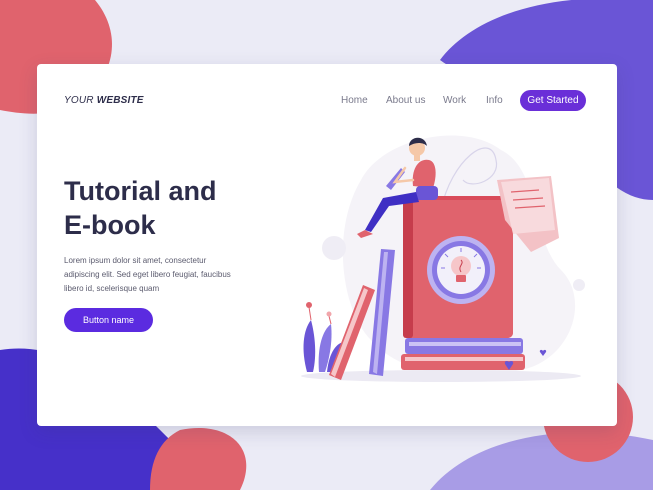  What do you see at coordinates (334, 248) in the screenshot?
I see `decor-circle` at bounding box center [334, 248].